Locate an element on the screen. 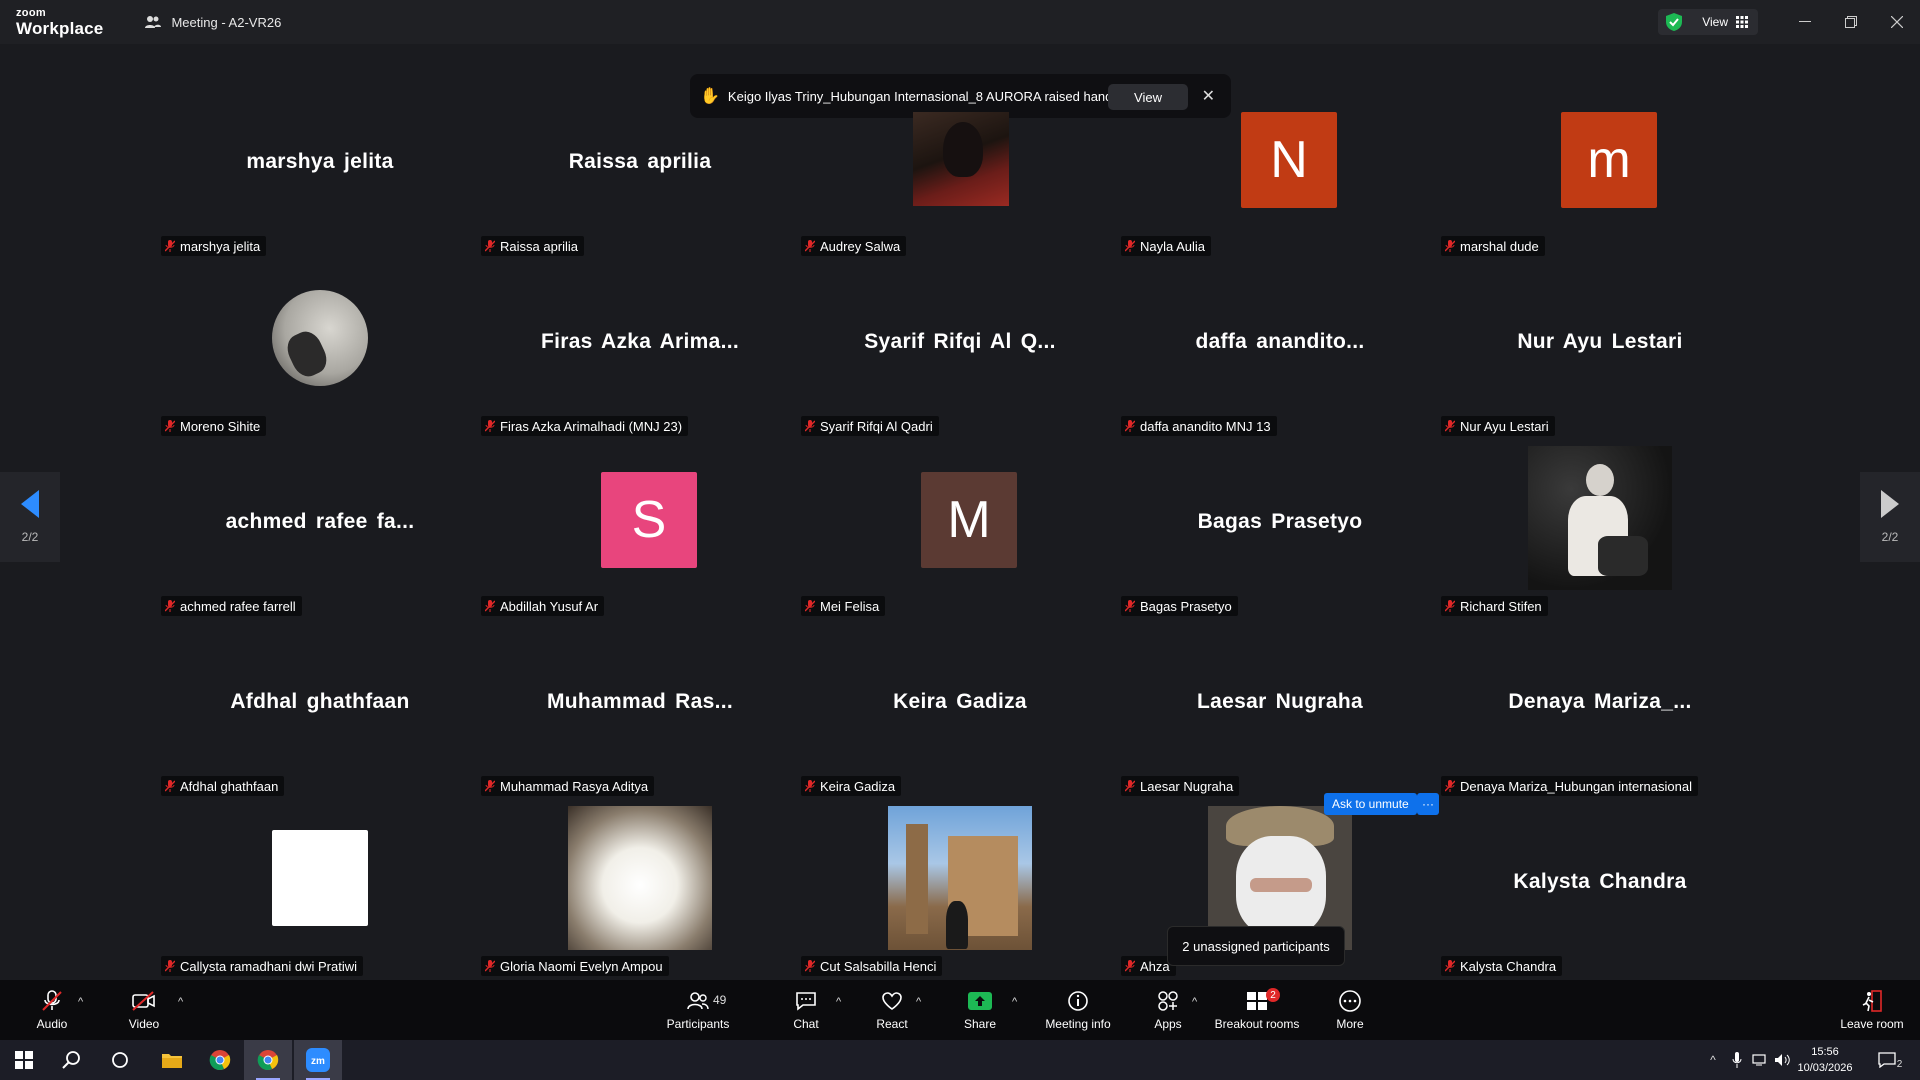  participant-tile: Moreno Sihite is located at coordinates (320, 344).